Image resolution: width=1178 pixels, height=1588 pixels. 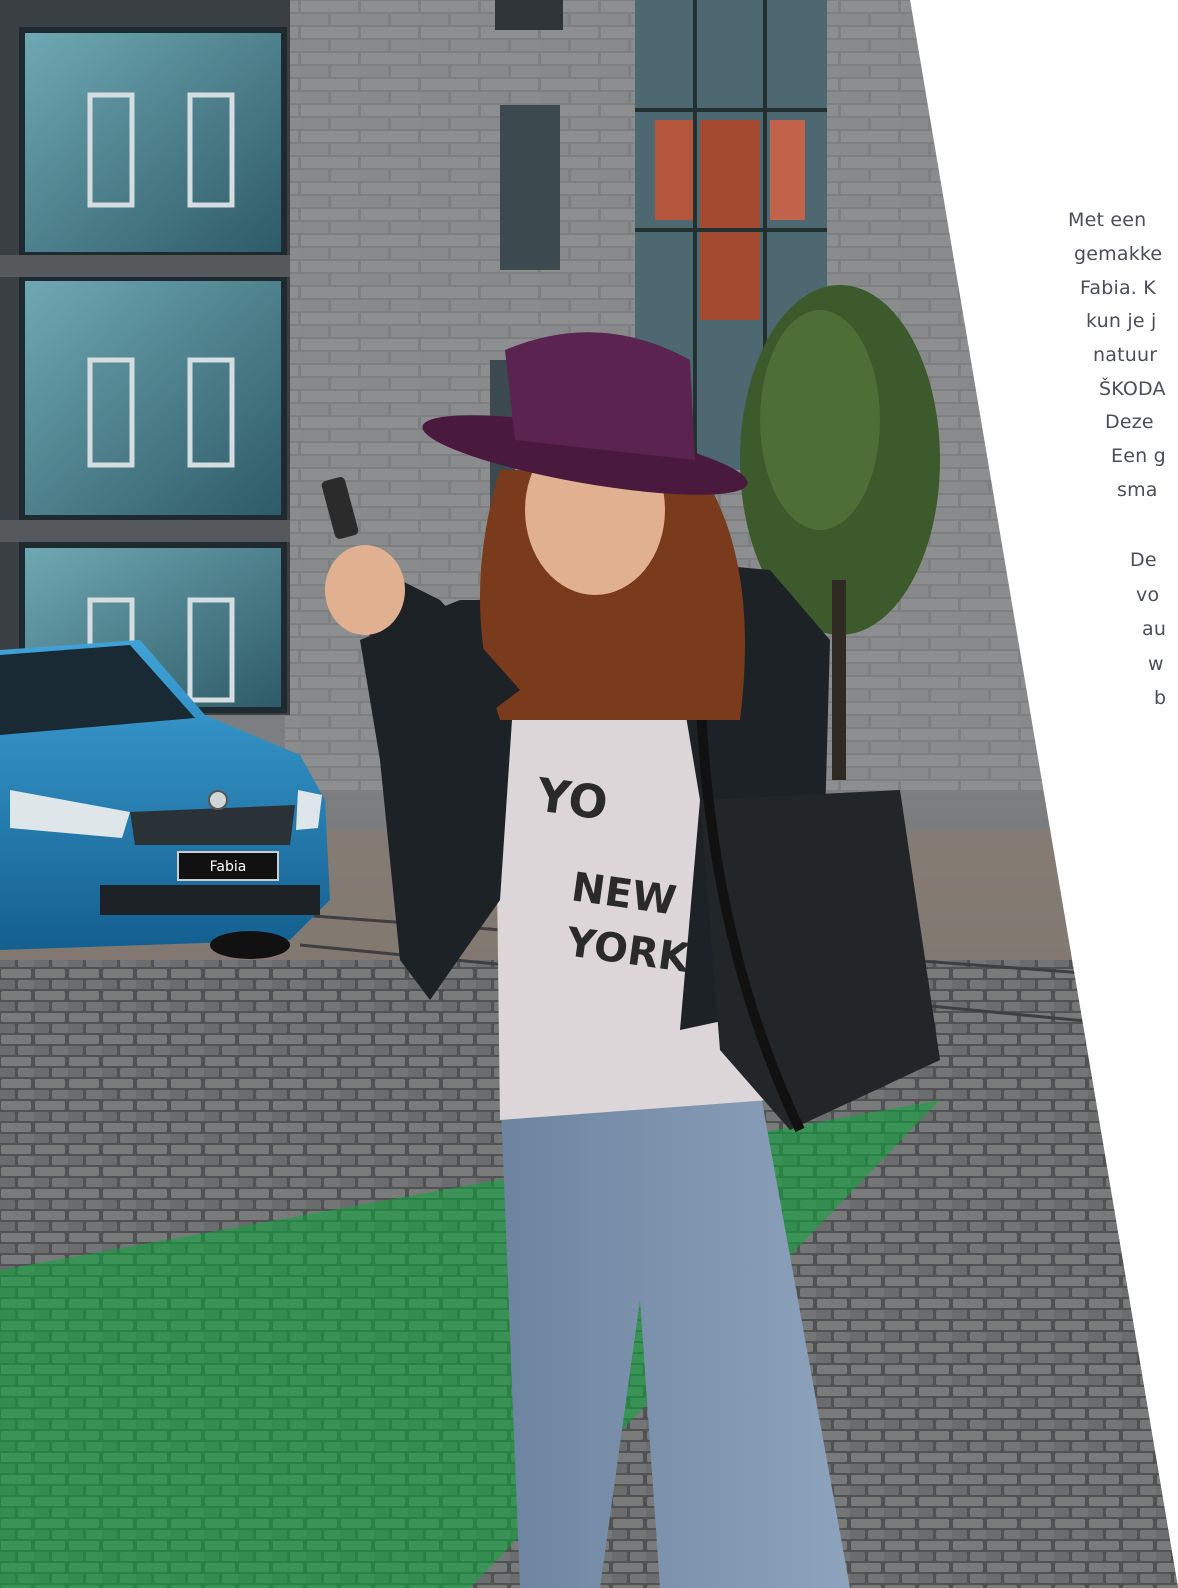 I want to click on license-plate: Fabia, so click(x=228, y=867).